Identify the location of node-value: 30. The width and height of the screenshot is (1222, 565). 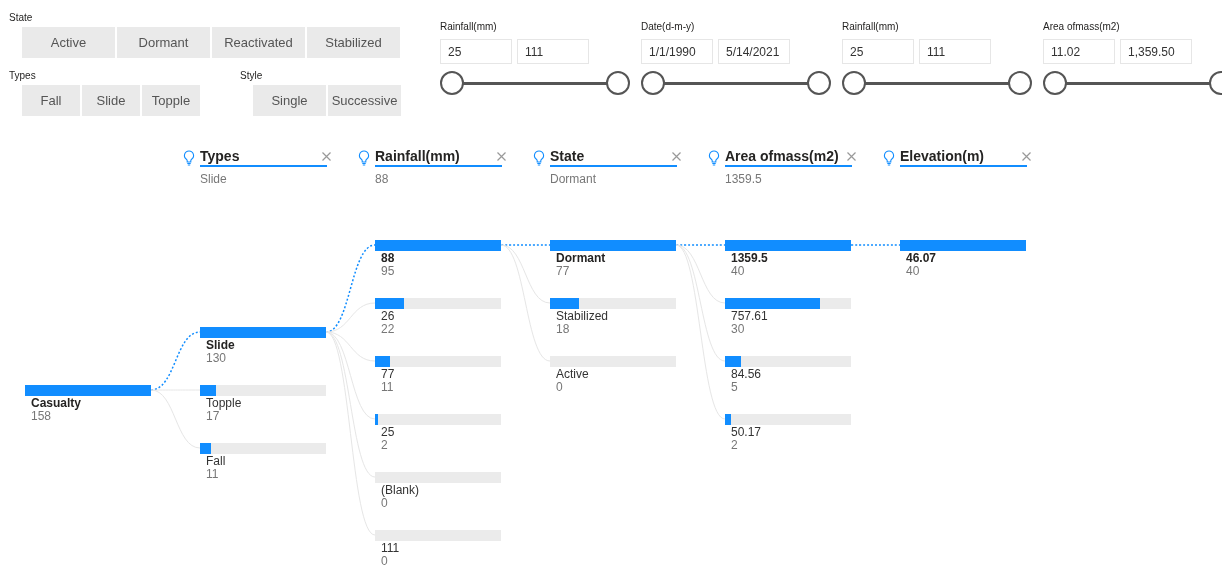
(738, 329).